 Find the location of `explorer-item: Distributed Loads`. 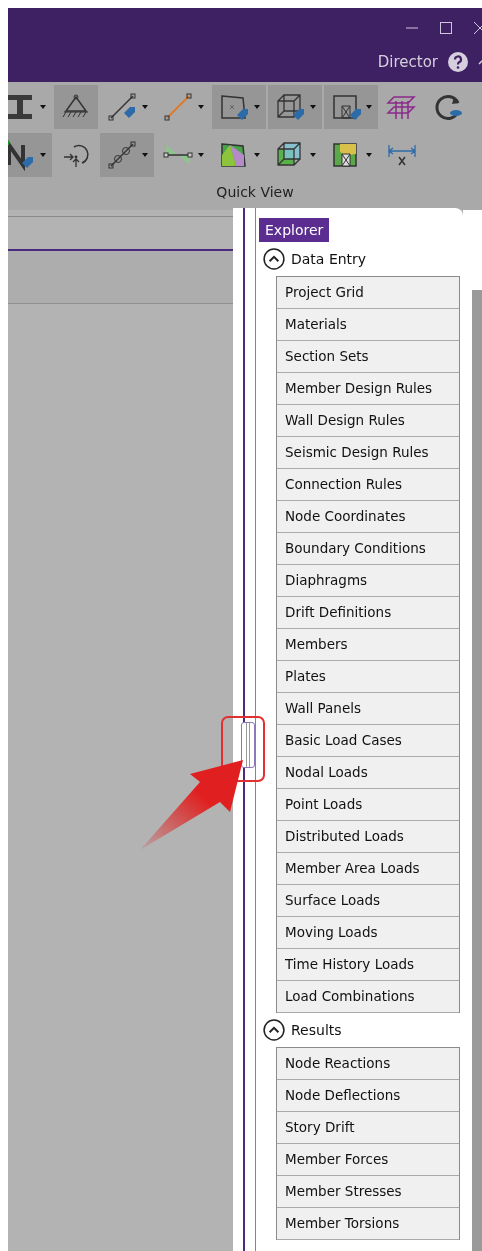

explorer-item: Distributed Loads is located at coordinates (368, 837).